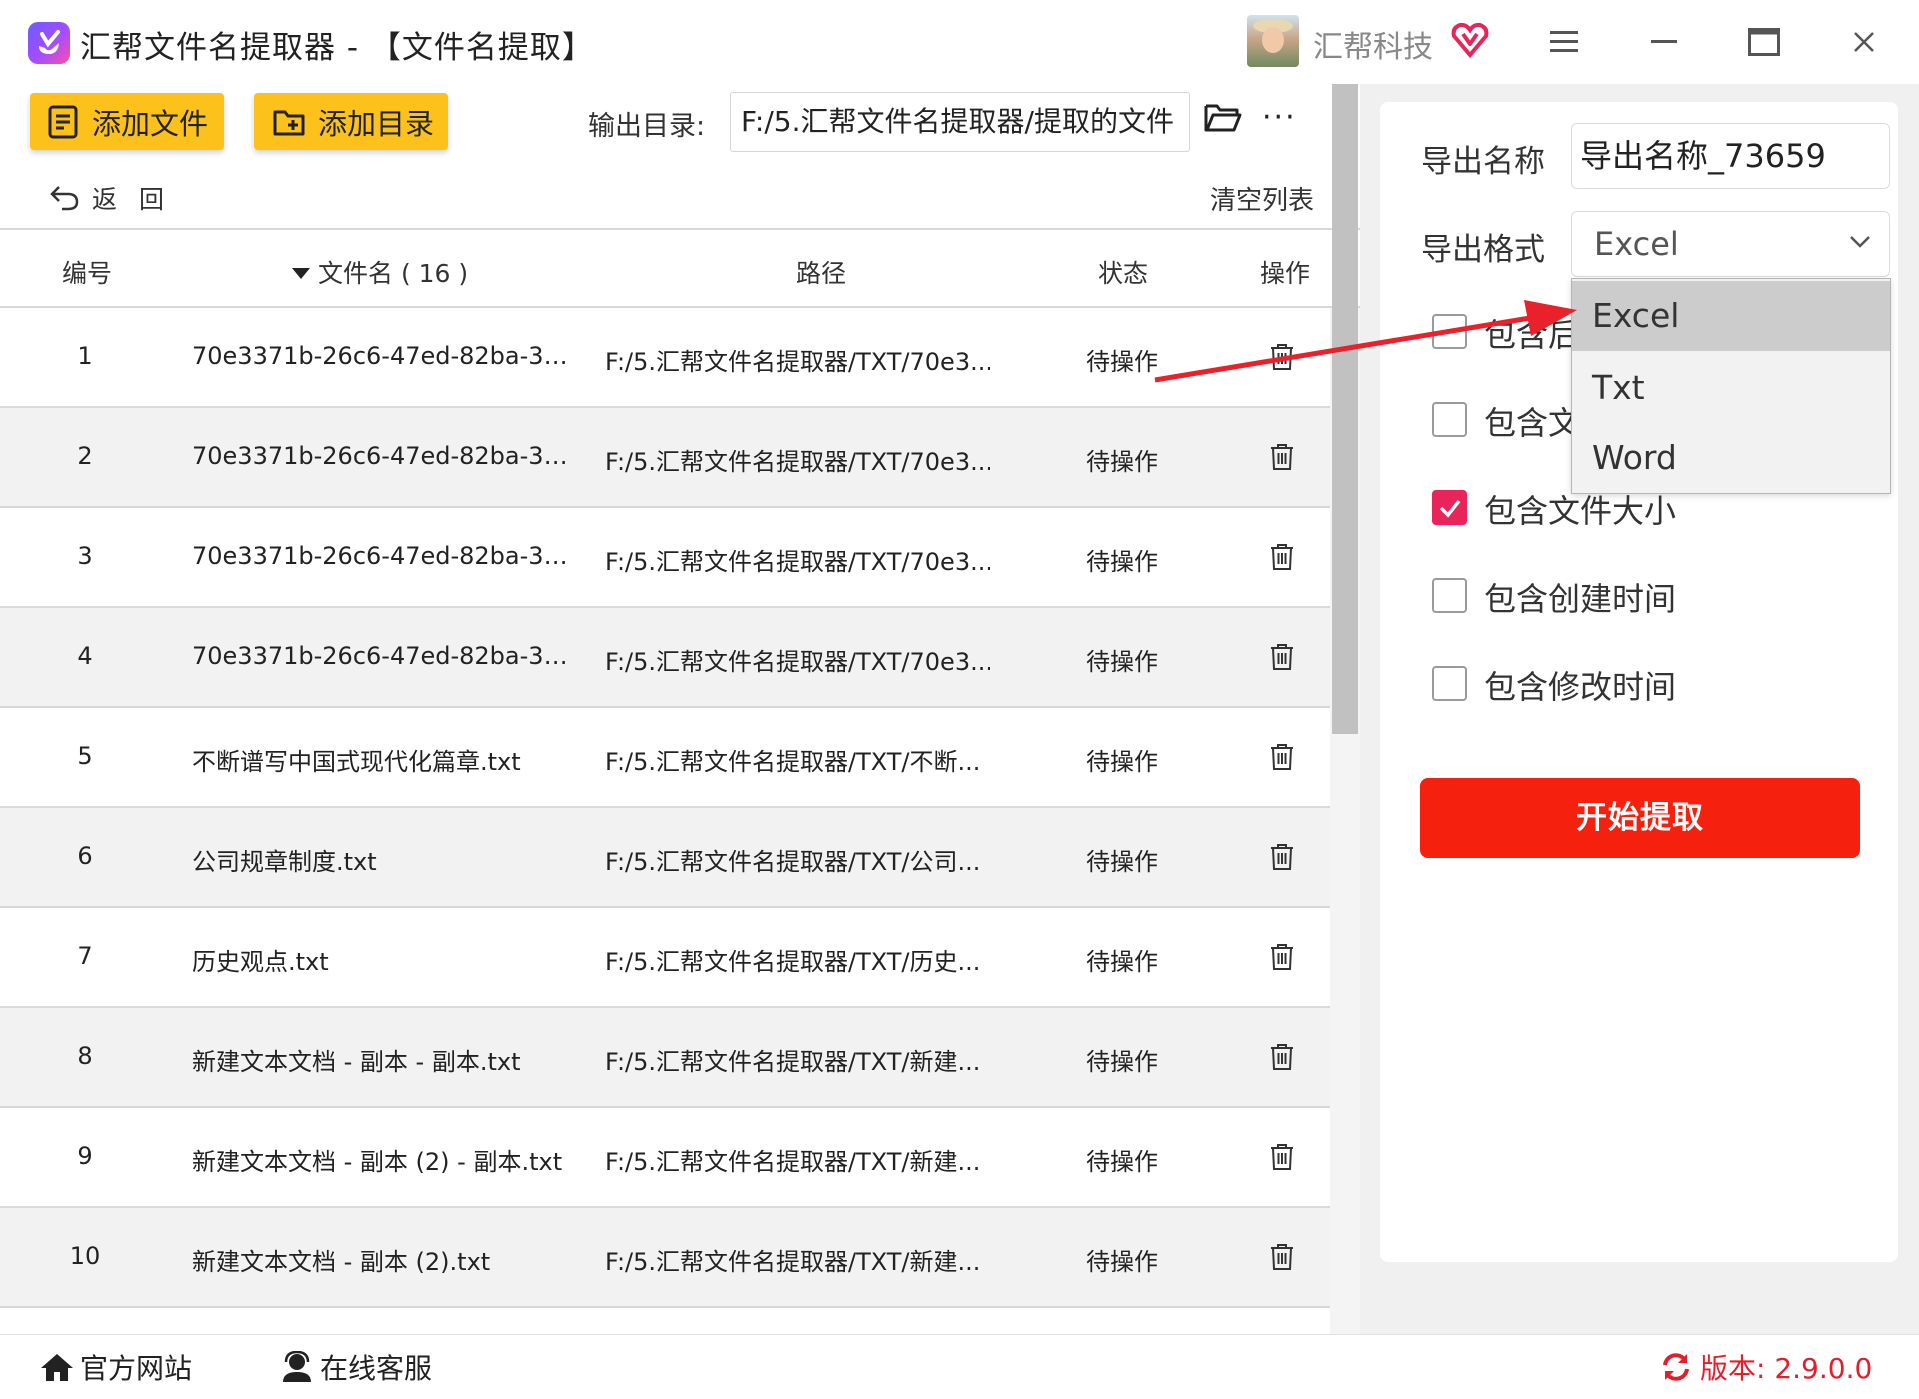  What do you see at coordinates (1223, 118) in the screenshot?
I see `open-folder-icon` at bounding box center [1223, 118].